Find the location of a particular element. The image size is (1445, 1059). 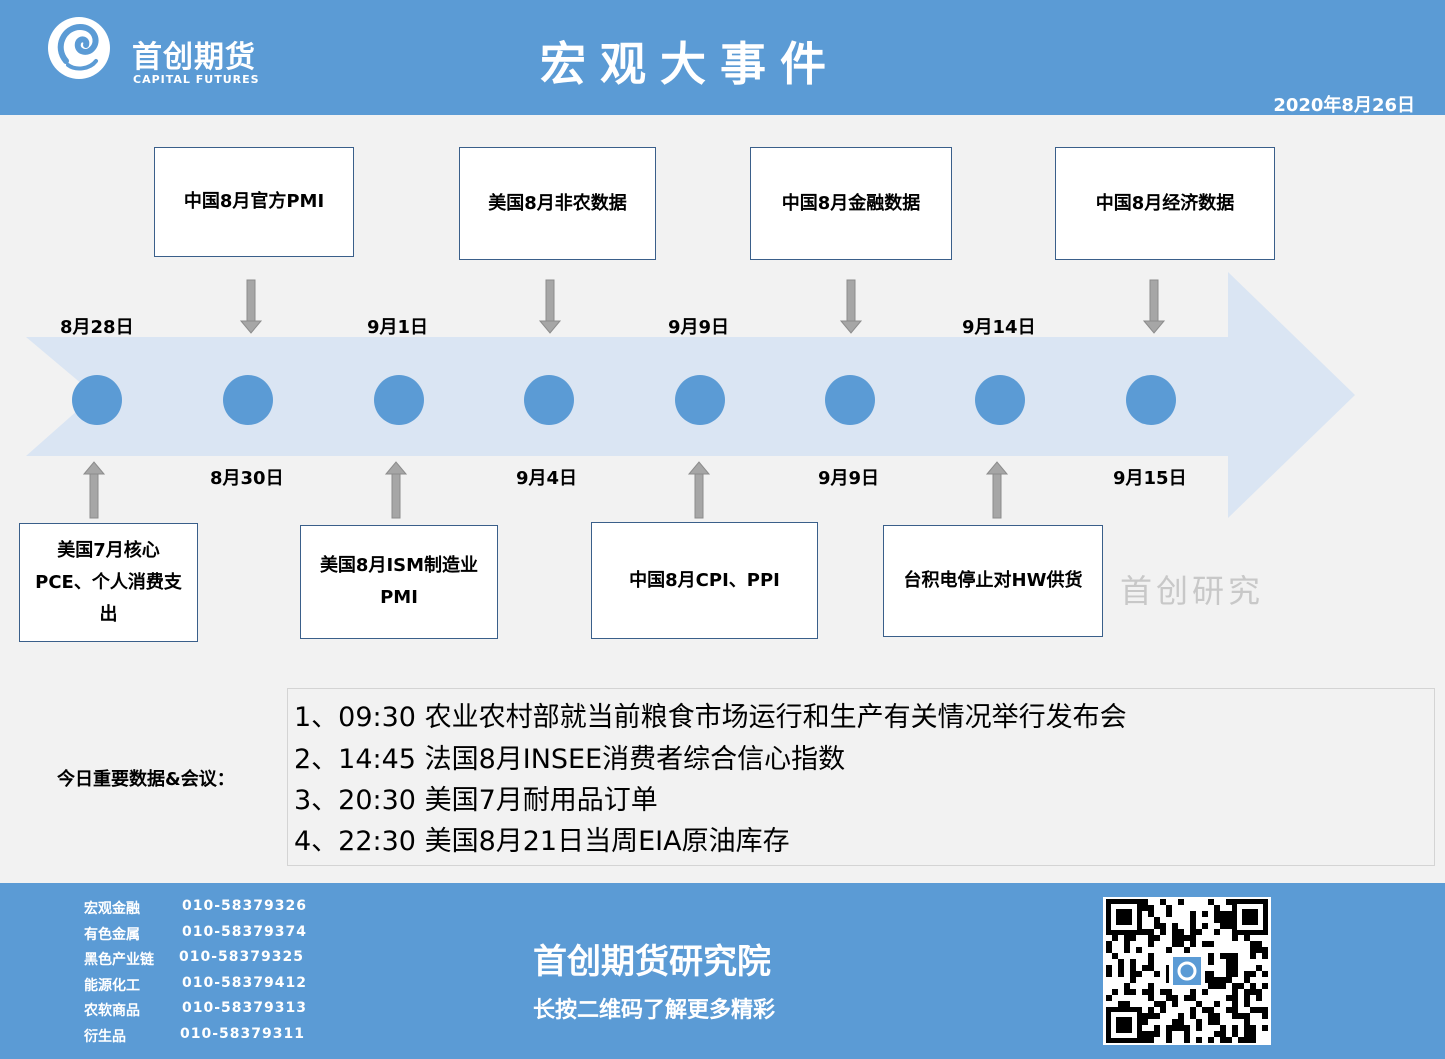

date-label-bottom-4: 9月15日 is located at coordinates (1150, 478).